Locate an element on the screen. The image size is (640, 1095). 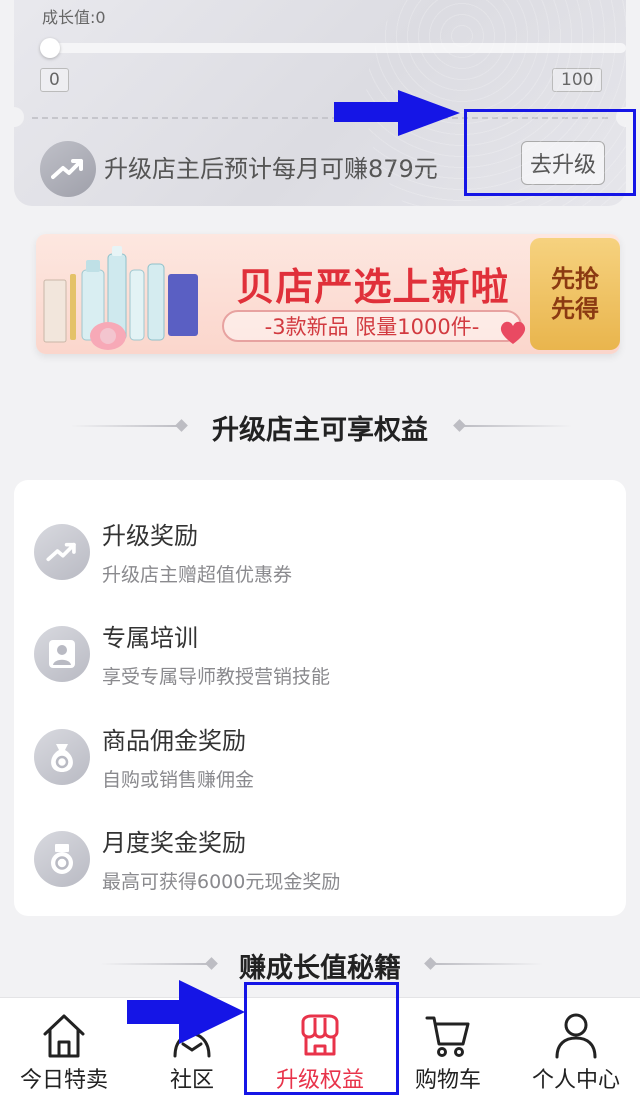
grab-first-ticket: 先抢 先得 is located at coordinates (575, 294).